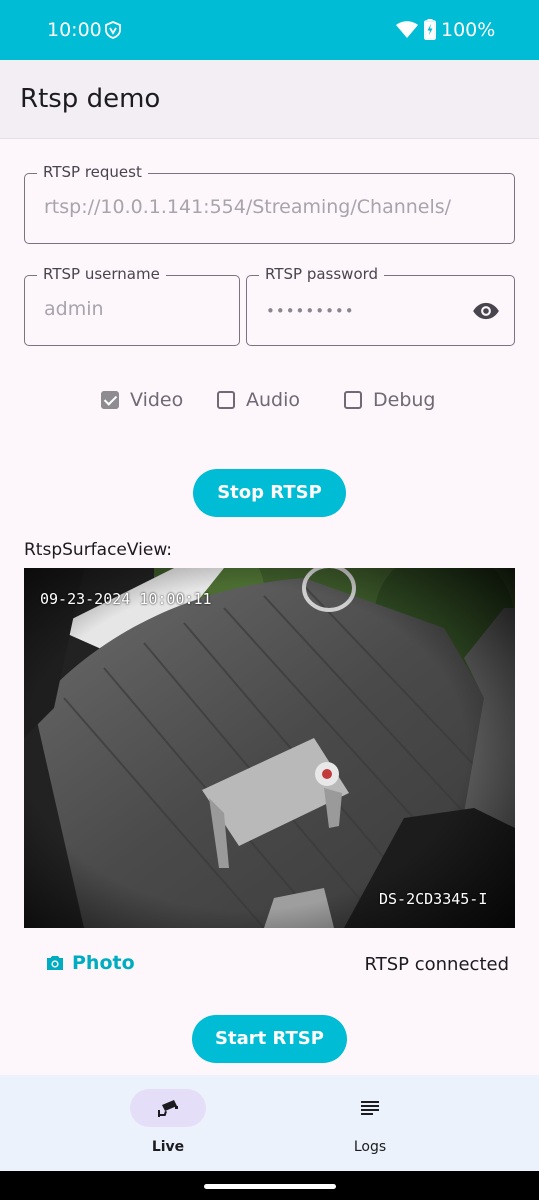 This screenshot has width=539, height=1200. I want to click on camera-model-label: DS-2CD3345-I, so click(433, 899).